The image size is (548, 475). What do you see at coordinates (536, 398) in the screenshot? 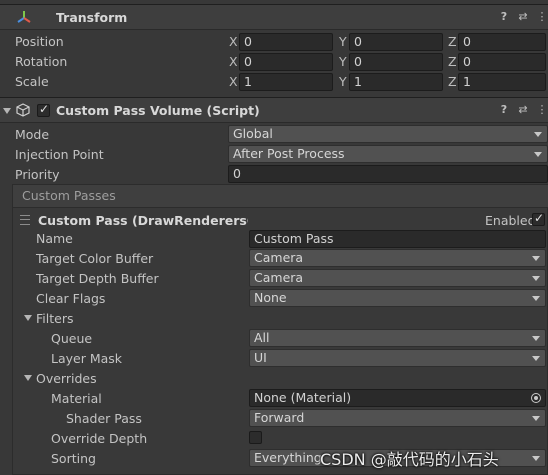
I see `object-picker-icon` at bounding box center [536, 398].